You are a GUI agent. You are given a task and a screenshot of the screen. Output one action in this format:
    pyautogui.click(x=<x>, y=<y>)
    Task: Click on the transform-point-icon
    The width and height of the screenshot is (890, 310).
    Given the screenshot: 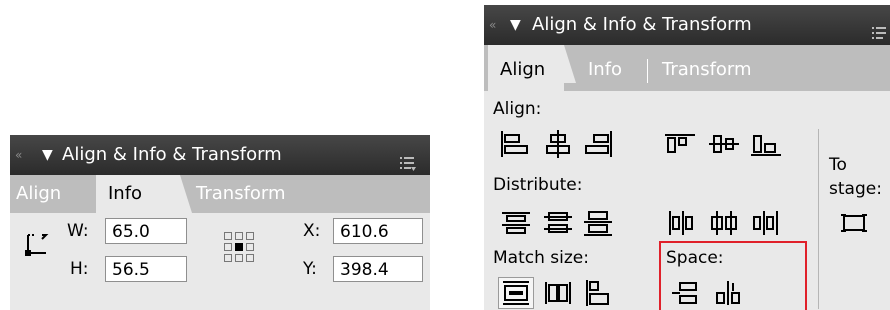 What is the action you would take?
    pyautogui.click(x=37, y=248)
    